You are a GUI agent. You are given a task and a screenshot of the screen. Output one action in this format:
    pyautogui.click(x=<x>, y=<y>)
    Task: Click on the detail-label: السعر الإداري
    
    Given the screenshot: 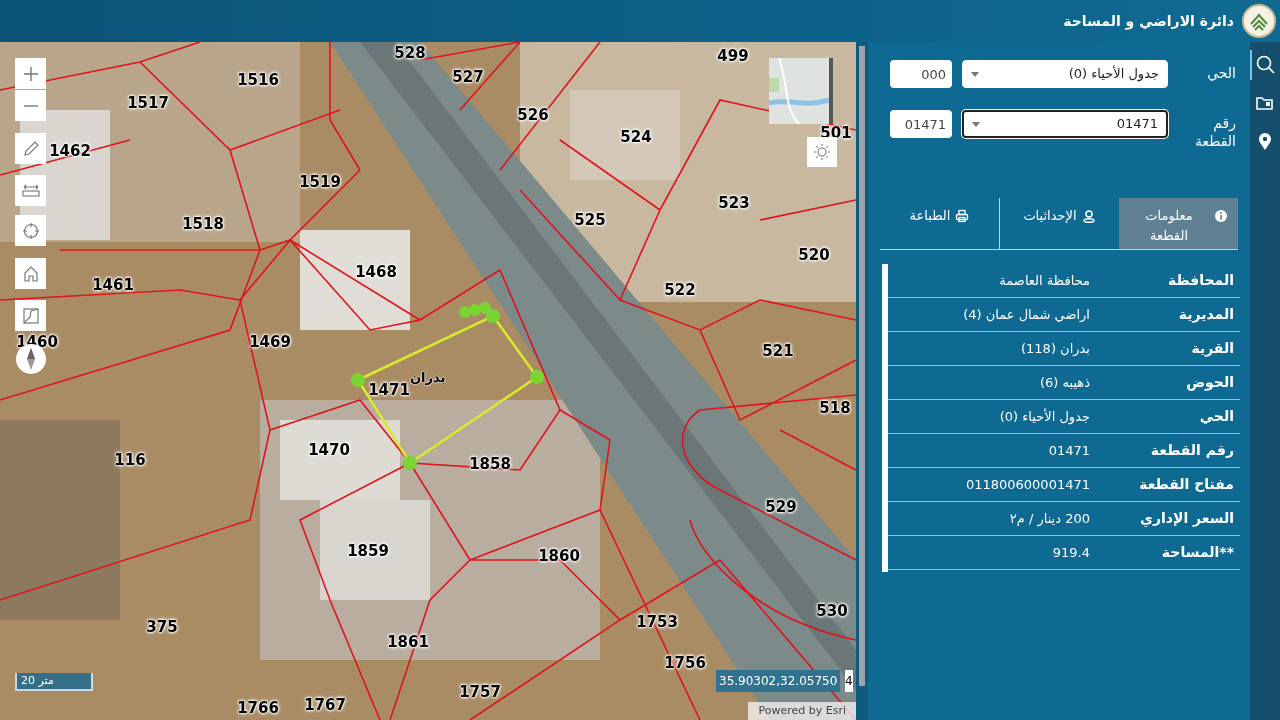 What is the action you would take?
    pyautogui.click(x=1187, y=519)
    